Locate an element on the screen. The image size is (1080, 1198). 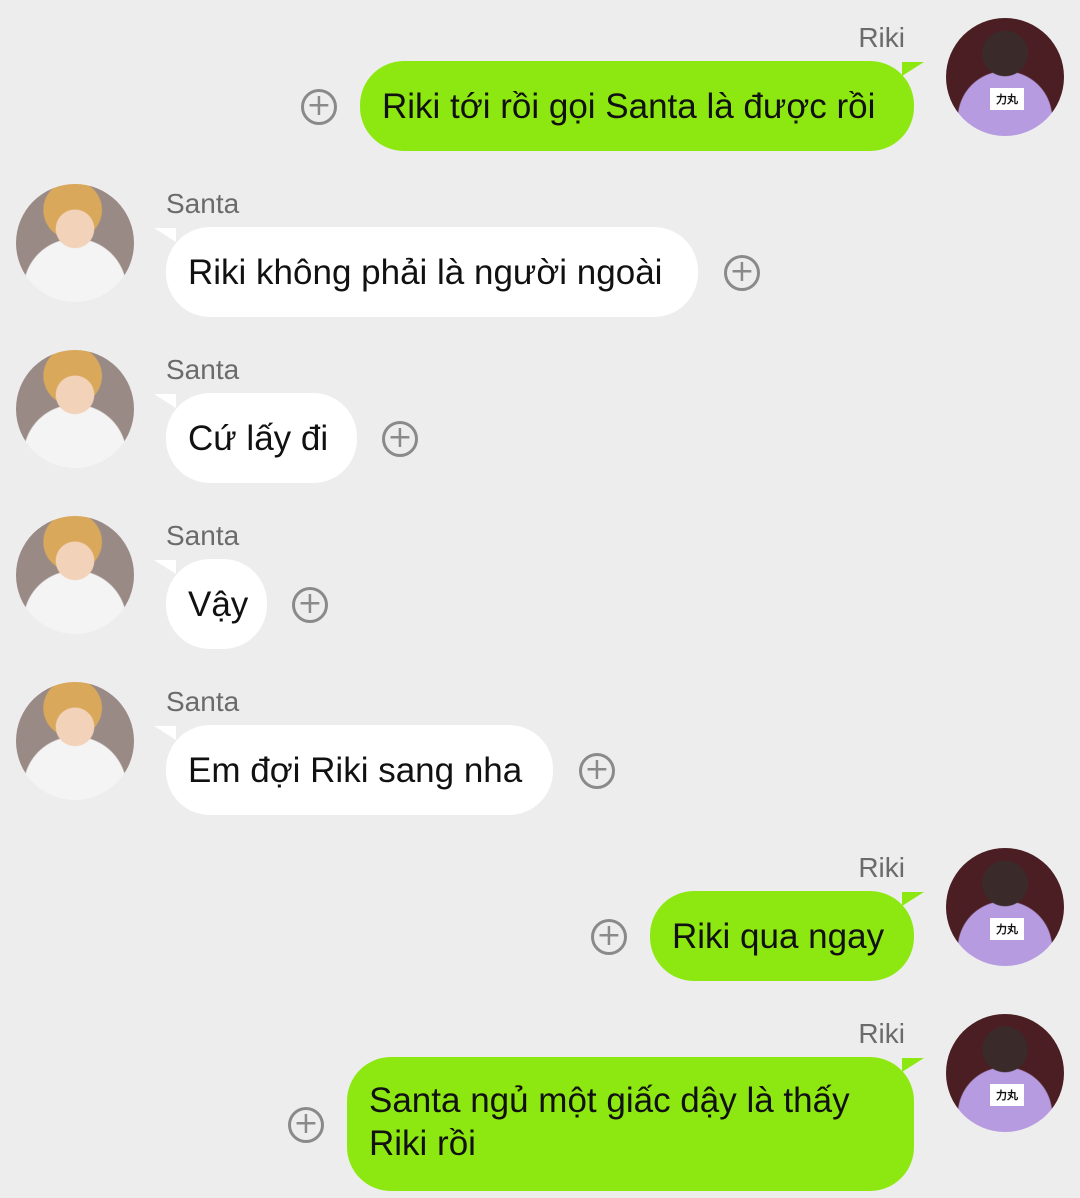
message-bubble: Riki tới rồi gọi Santa là được rồi is located at coordinates (637, 106).